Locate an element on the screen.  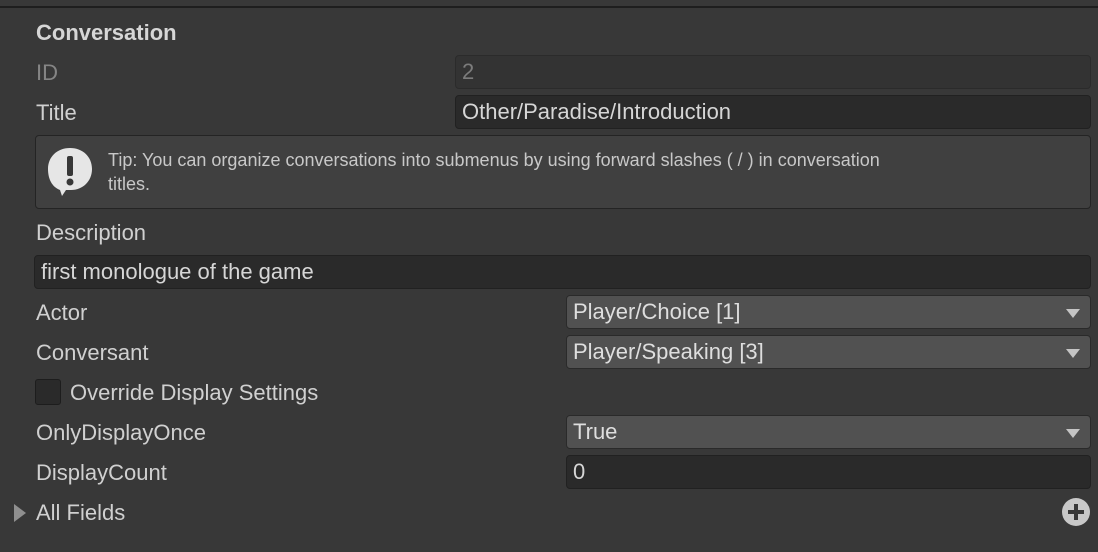
actor-dropdown: Player/Choice [1] is located at coordinates (828, 312).